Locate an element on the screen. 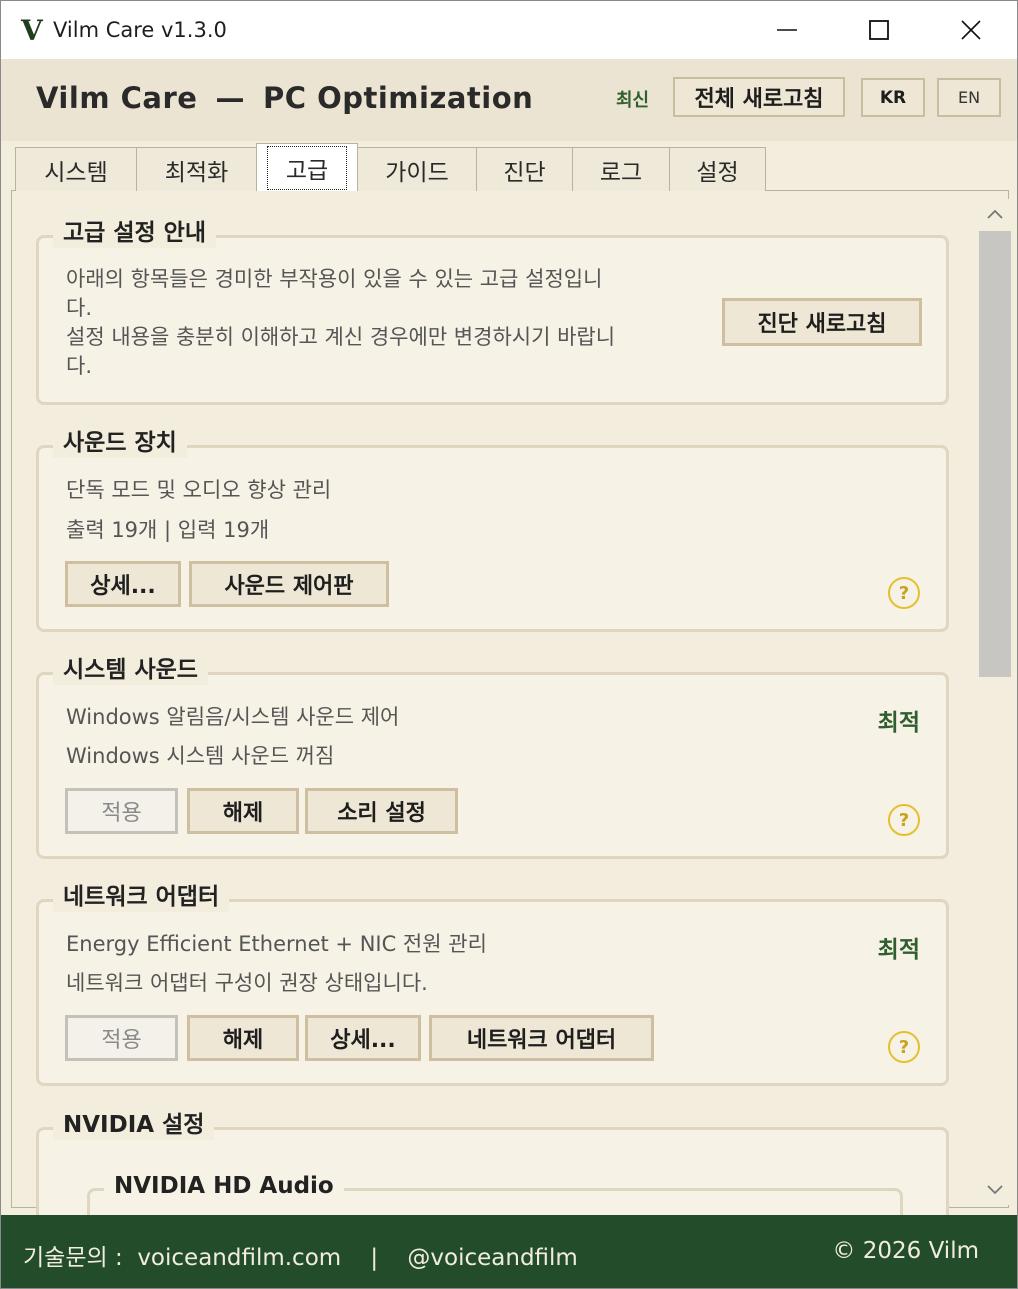 The width and height of the screenshot is (1018, 1289). tab-bar: 시스템 최적화 고급 가이드 진단 로그 설정 is located at coordinates (390, 167).